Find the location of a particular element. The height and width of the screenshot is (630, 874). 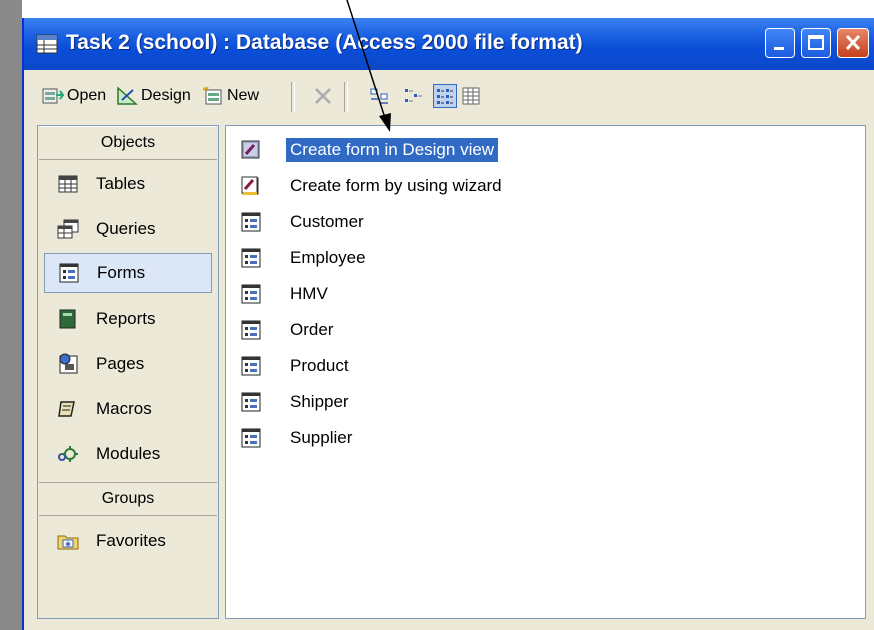

sidebar-item-label: Queries is located at coordinates (126, 228).